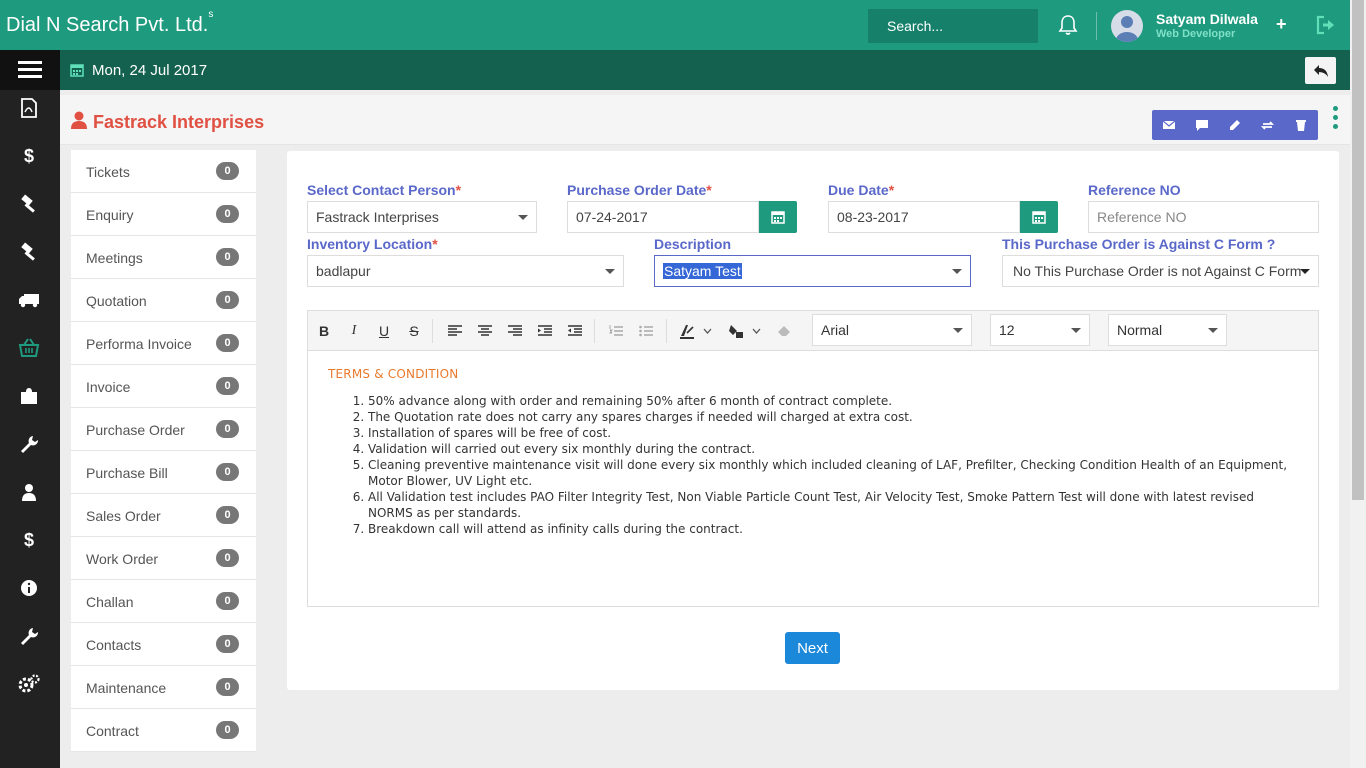 The width and height of the screenshot is (1366, 768). I want to click on envelope-icon, so click(1168, 124).